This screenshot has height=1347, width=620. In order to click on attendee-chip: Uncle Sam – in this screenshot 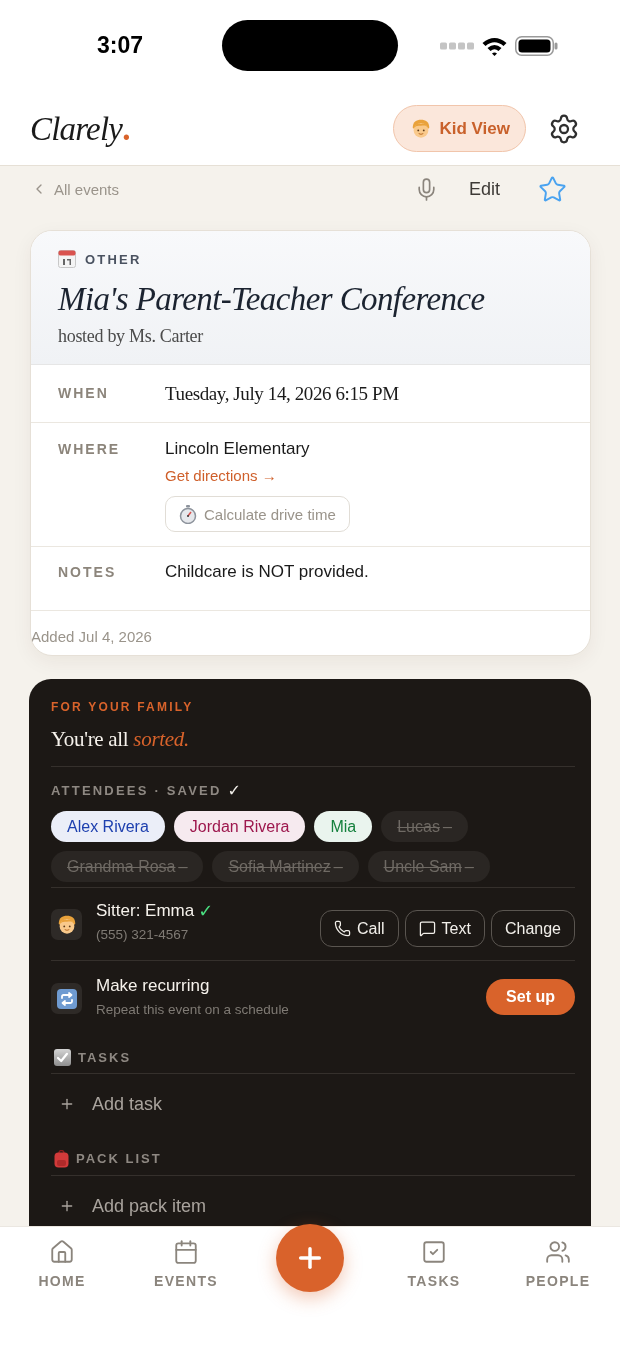, I will do `click(428, 866)`.